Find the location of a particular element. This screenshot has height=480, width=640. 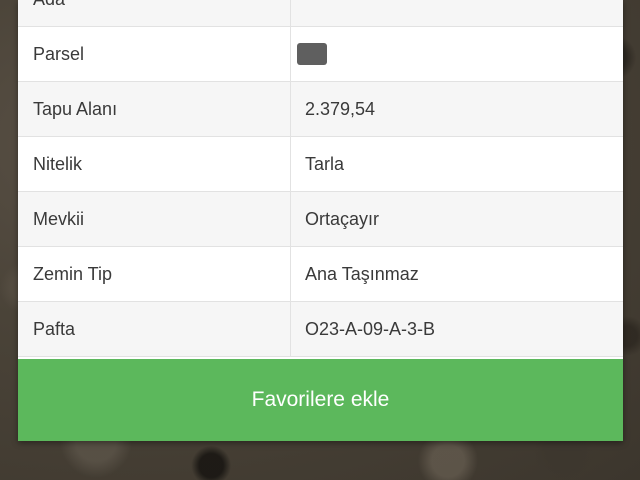

row-value: O23-A-09-A-3-B is located at coordinates (370, 328).